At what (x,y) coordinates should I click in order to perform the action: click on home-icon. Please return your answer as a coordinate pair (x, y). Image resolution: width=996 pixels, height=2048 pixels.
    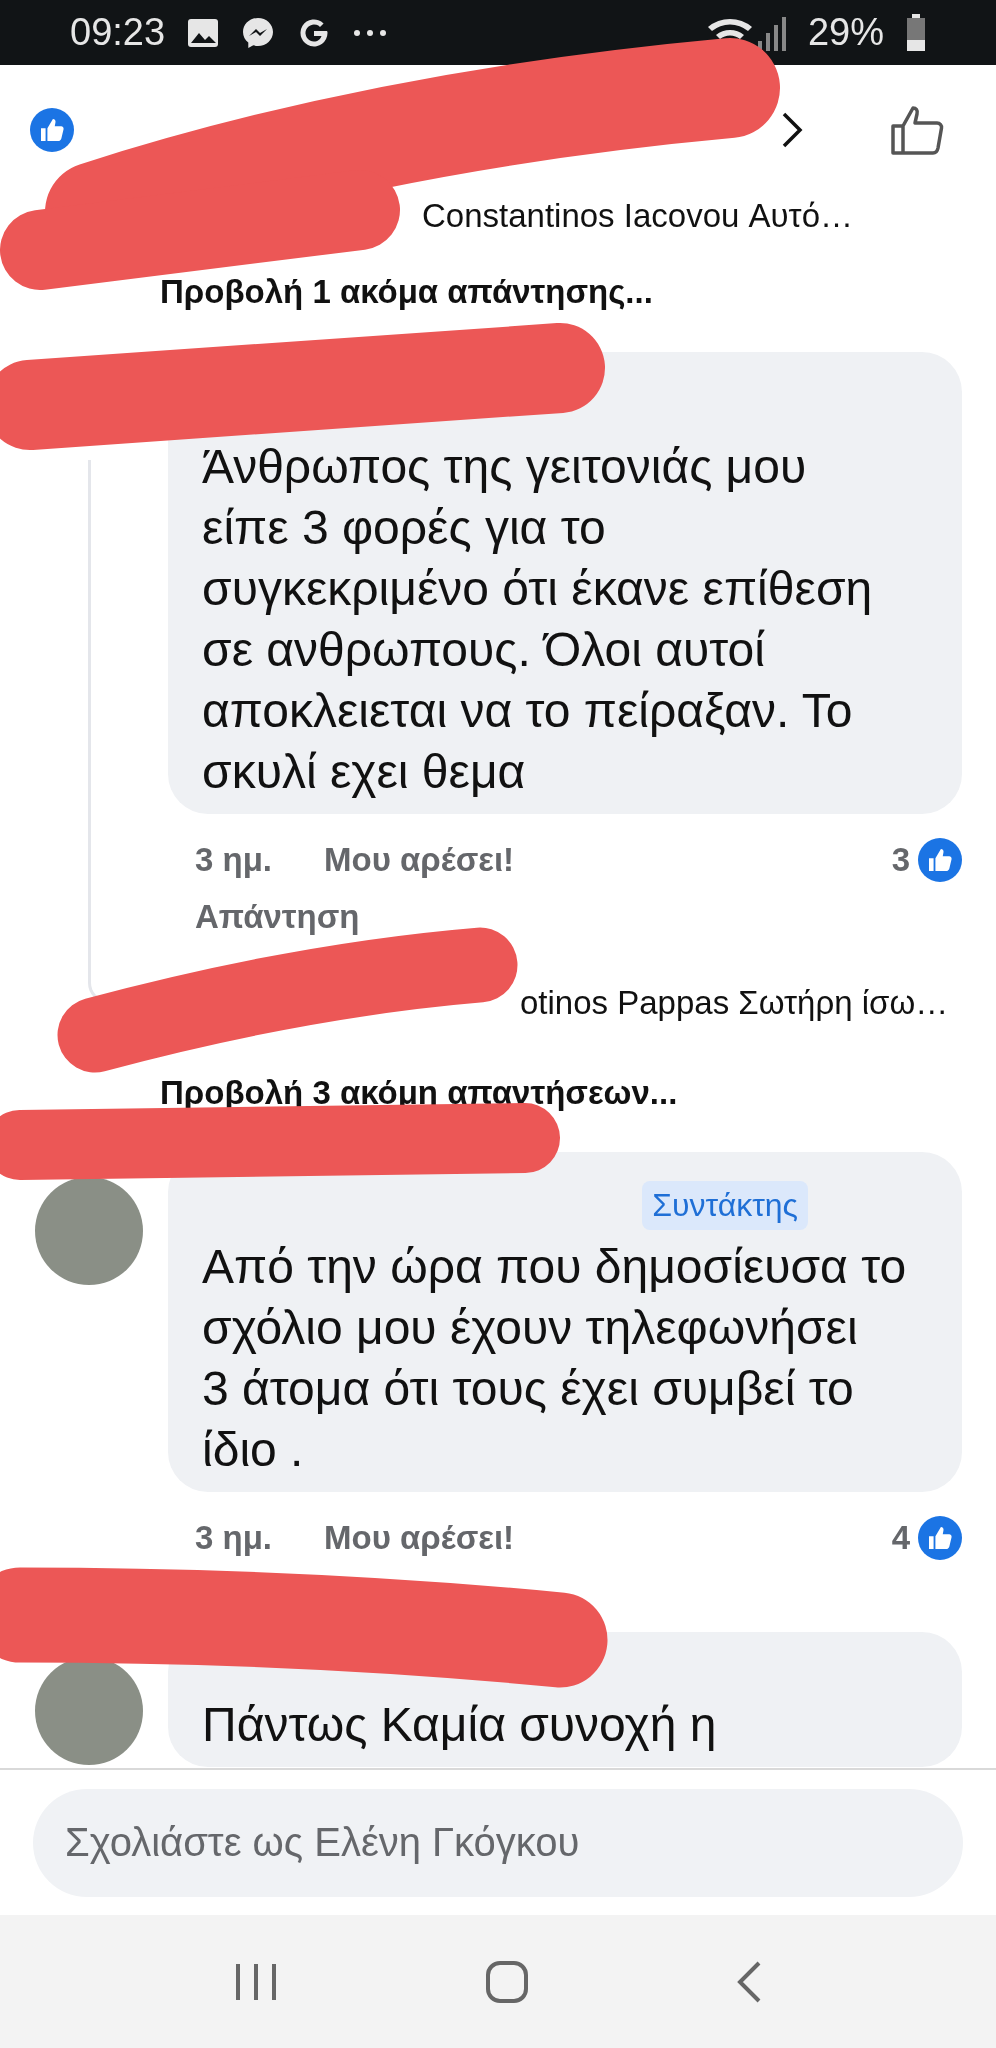
    Looking at the image, I should click on (507, 1981).